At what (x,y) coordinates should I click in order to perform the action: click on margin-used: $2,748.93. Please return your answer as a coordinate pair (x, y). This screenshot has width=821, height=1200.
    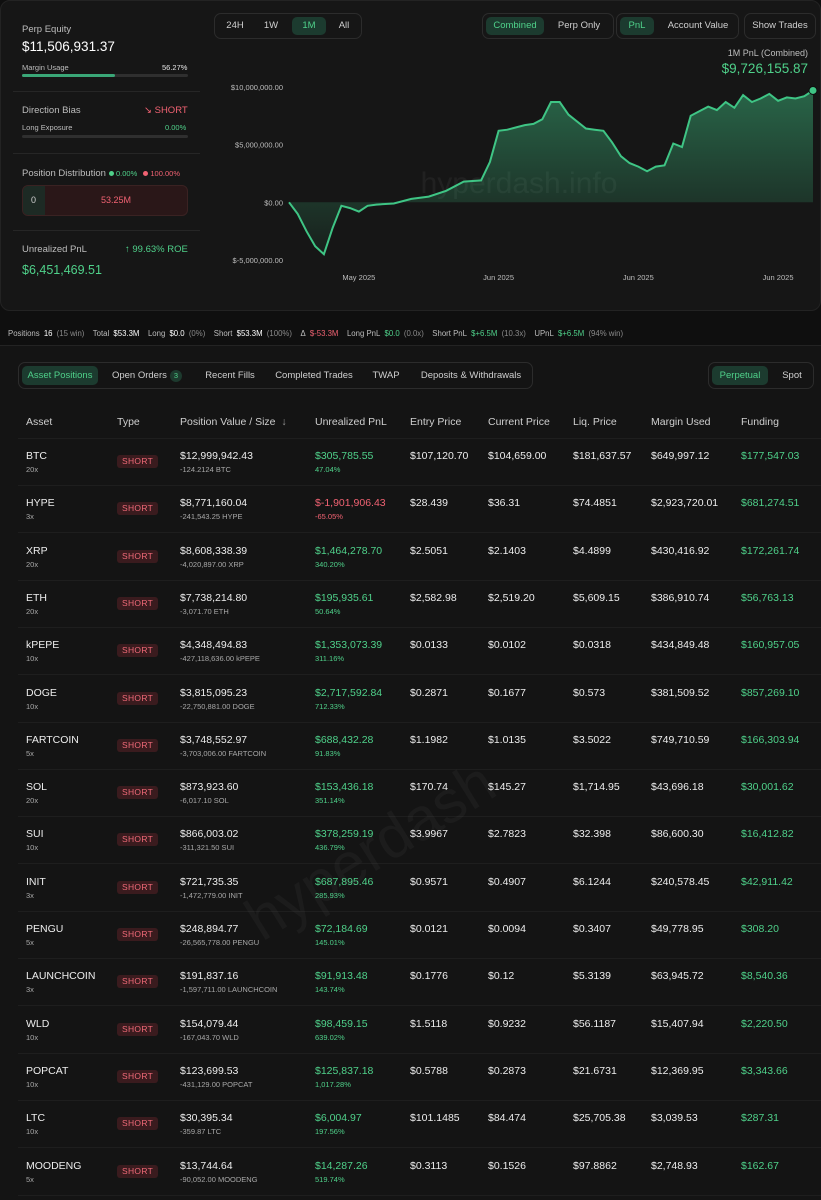
    Looking at the image, I should click on (674, 1165).